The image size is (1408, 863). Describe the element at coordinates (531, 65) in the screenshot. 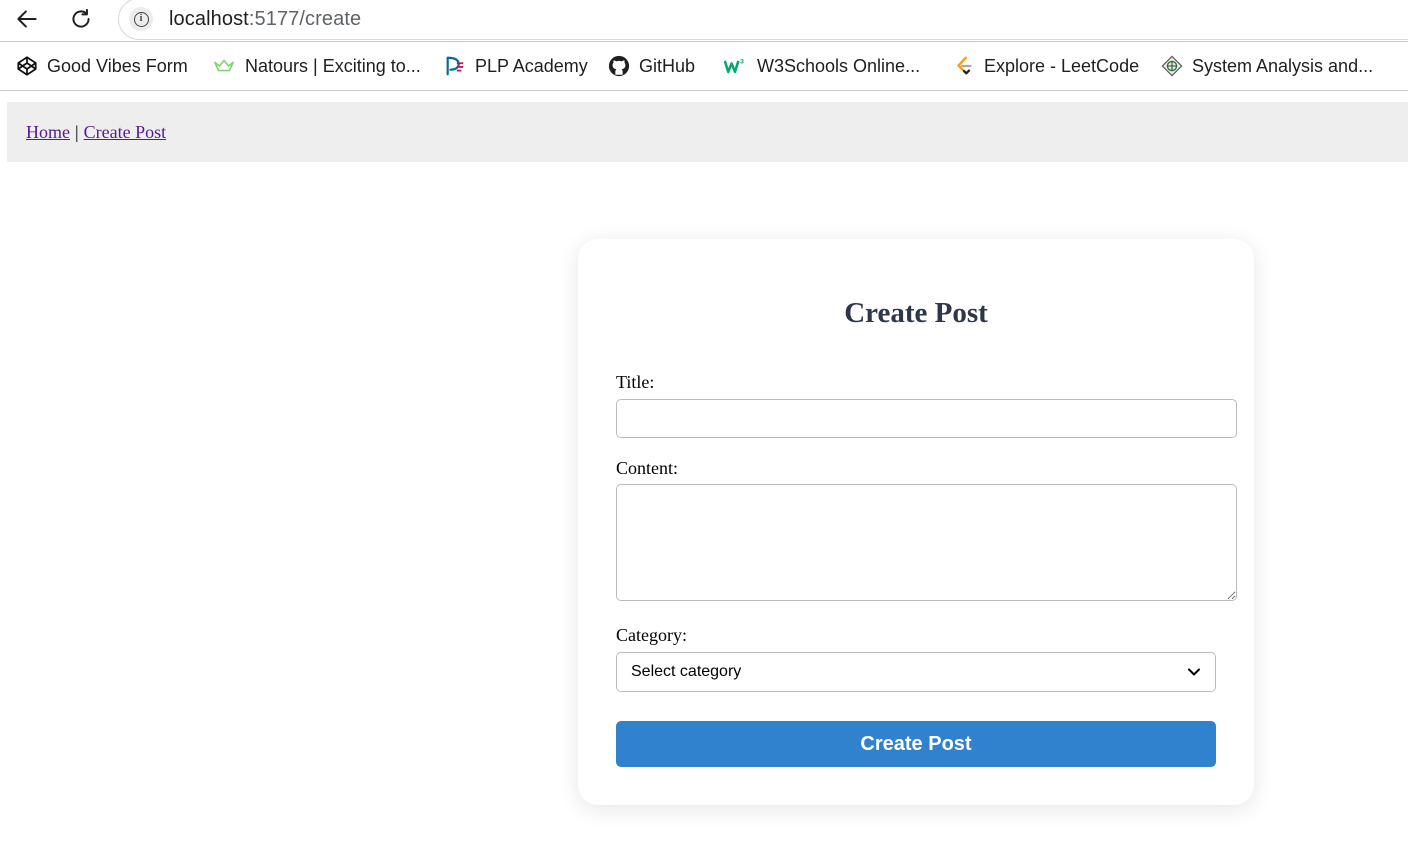

I see `bookmark-label: PLP Academy` at that location.